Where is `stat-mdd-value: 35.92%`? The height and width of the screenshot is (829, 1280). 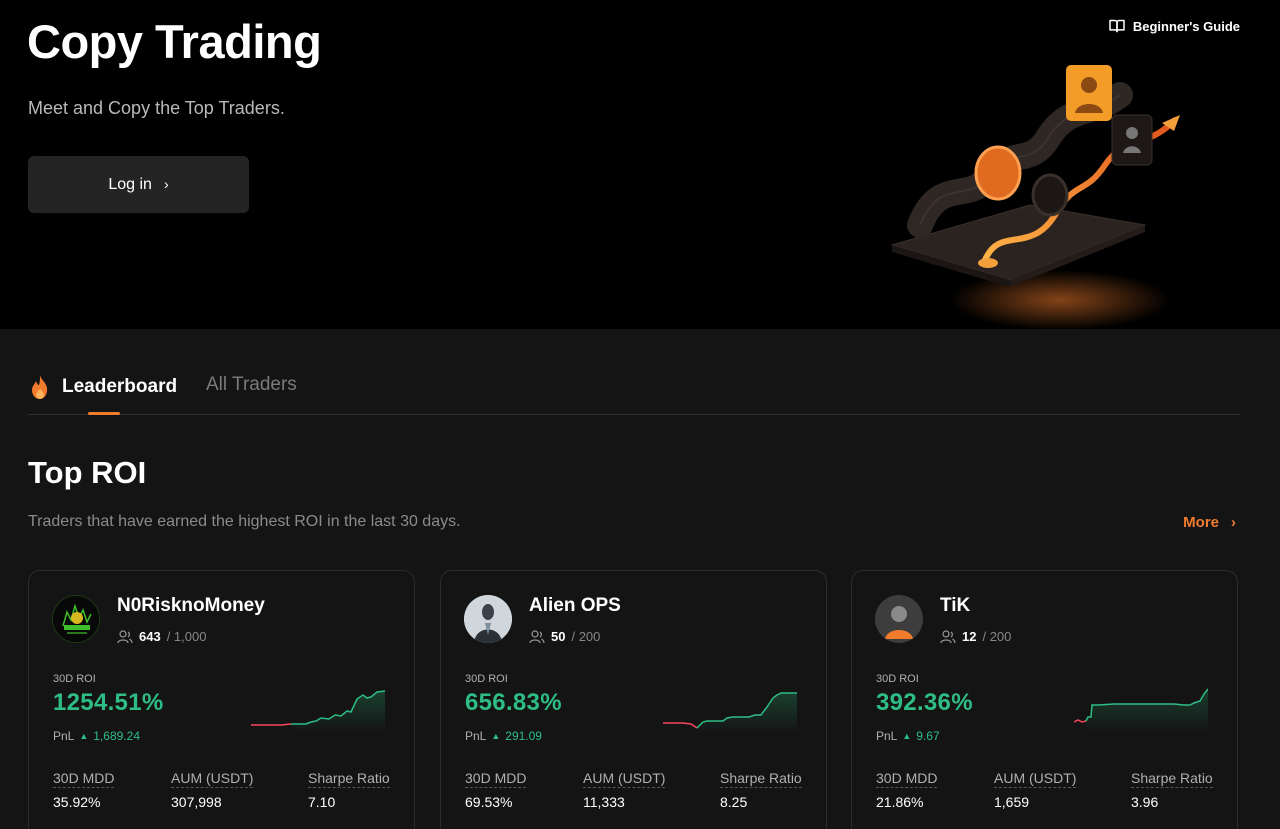
stat-mdd-value: 35.92% is located at coordinates (77, 802).